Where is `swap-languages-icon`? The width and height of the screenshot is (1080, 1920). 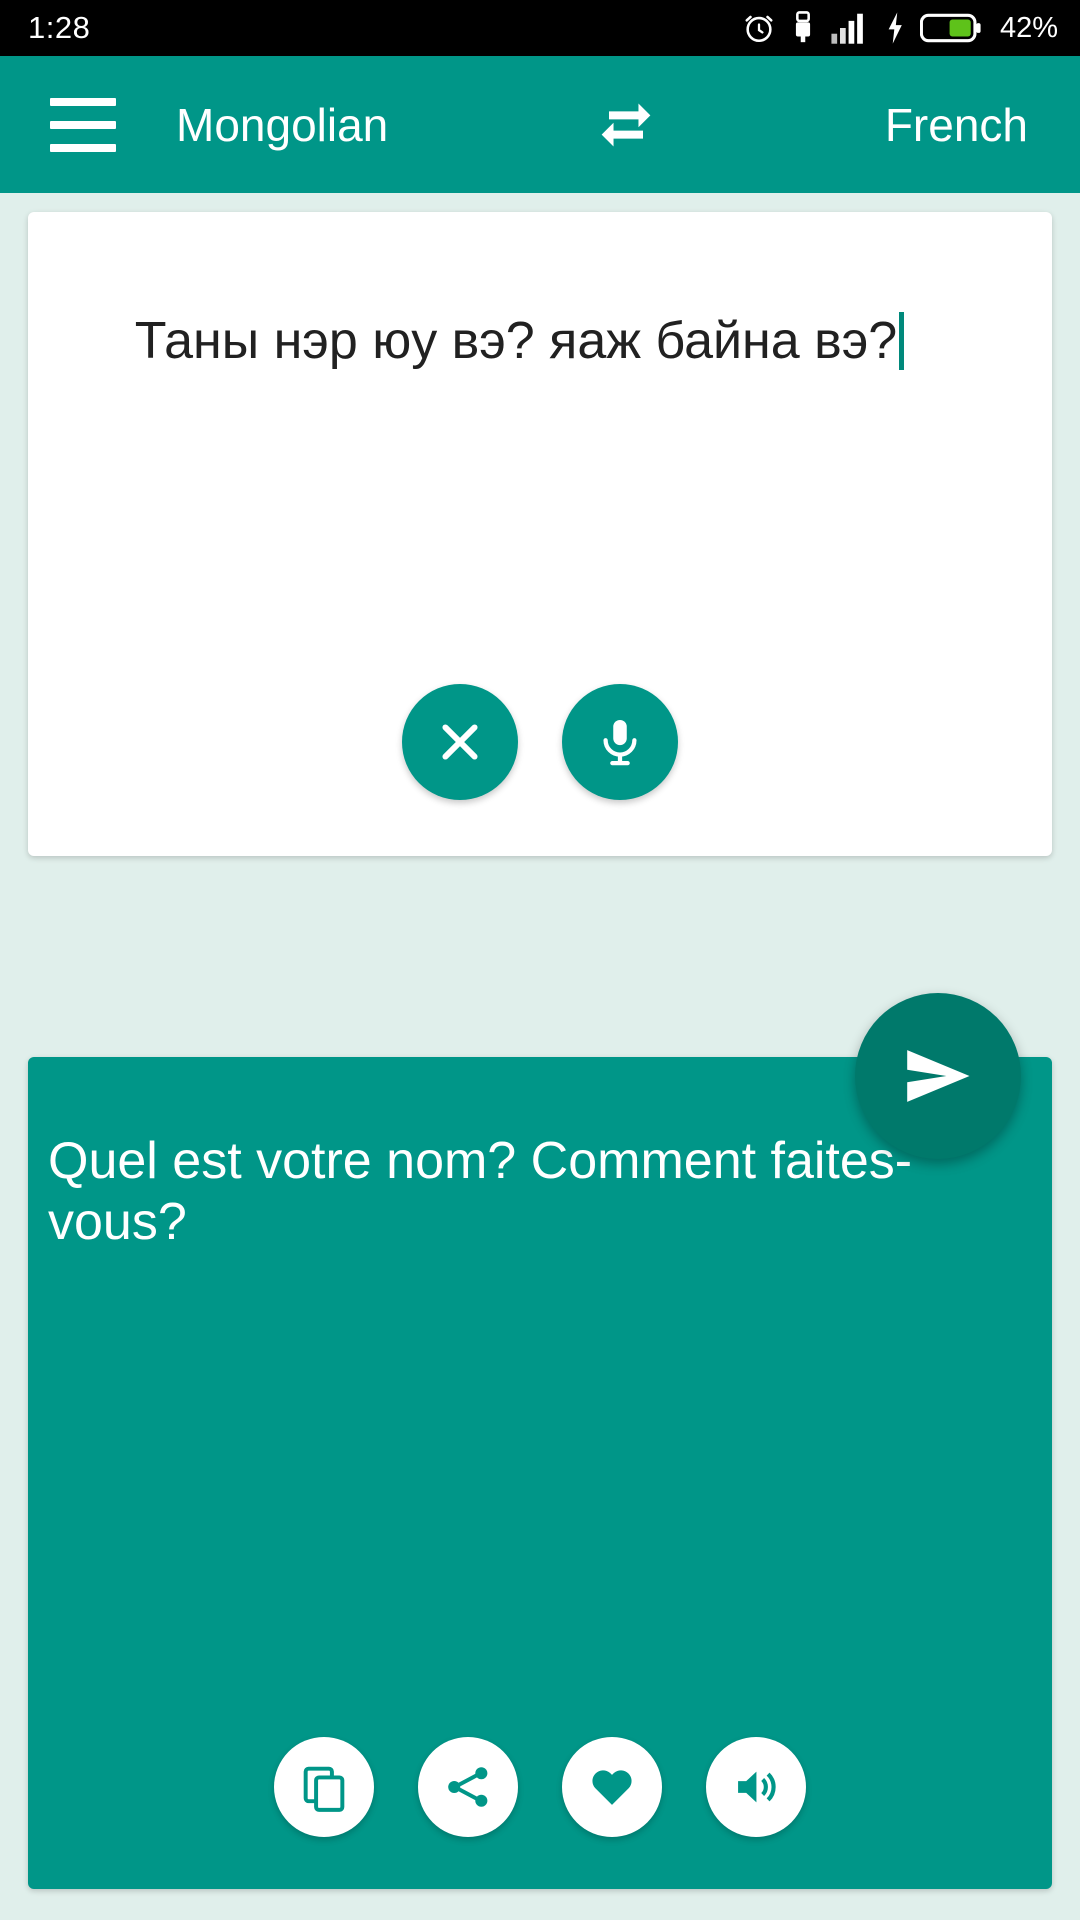 swap-languages-icon is located at coordinates (626, 125).